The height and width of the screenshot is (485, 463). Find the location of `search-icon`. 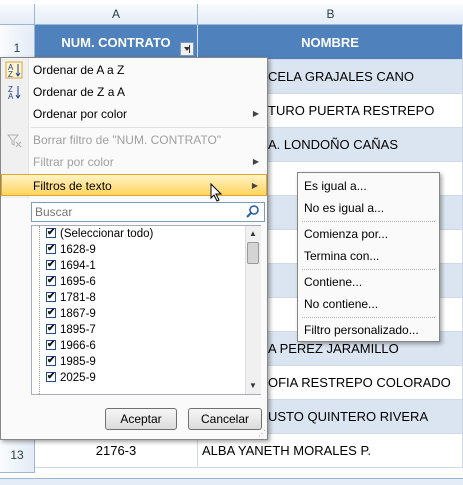

search-icon is located at coordinates (252, 211).